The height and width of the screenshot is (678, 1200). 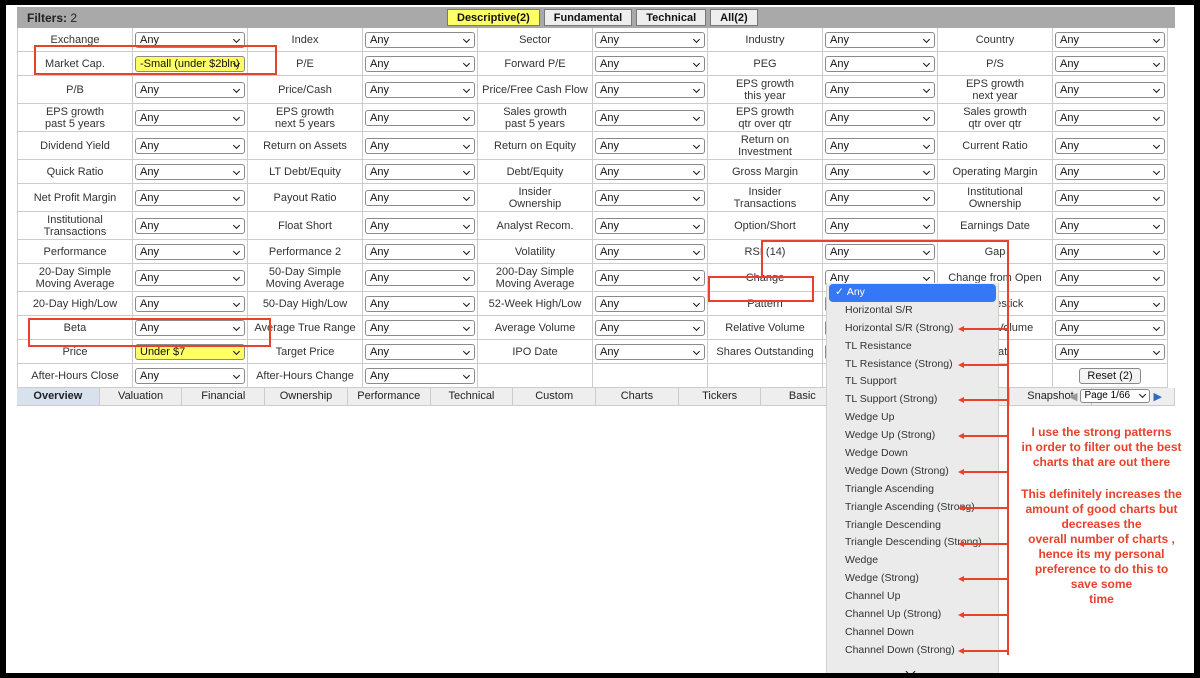 I want to click on dropdown-option: Horizontal S/R, so click(x=912, y=311).